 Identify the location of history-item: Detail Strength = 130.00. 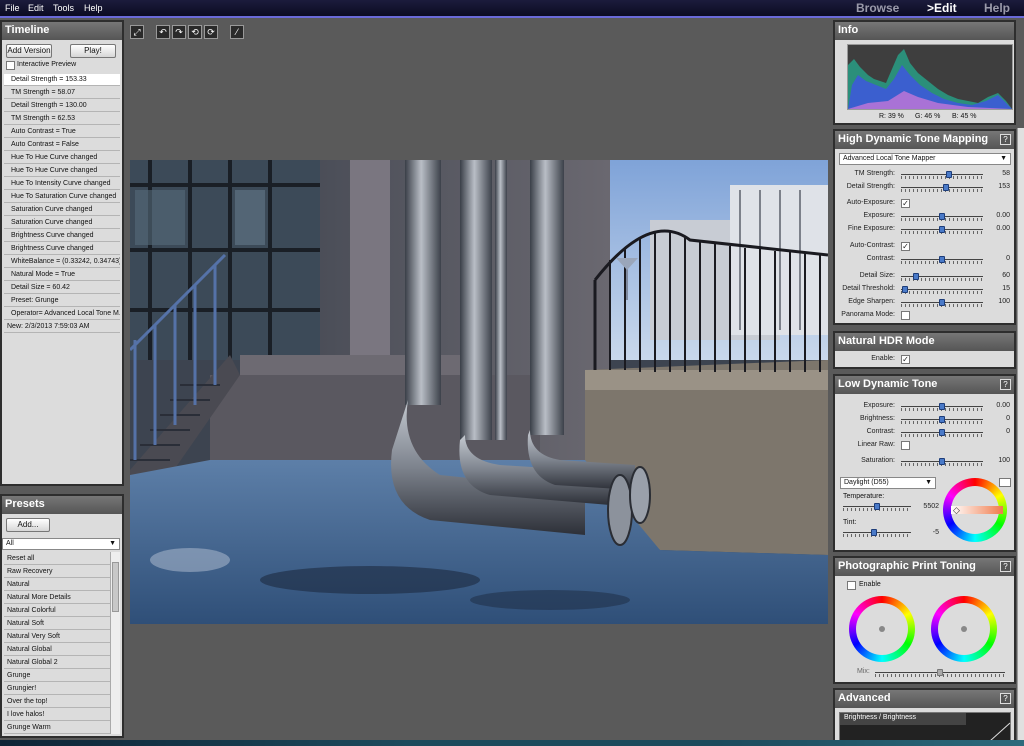
(62, 106).